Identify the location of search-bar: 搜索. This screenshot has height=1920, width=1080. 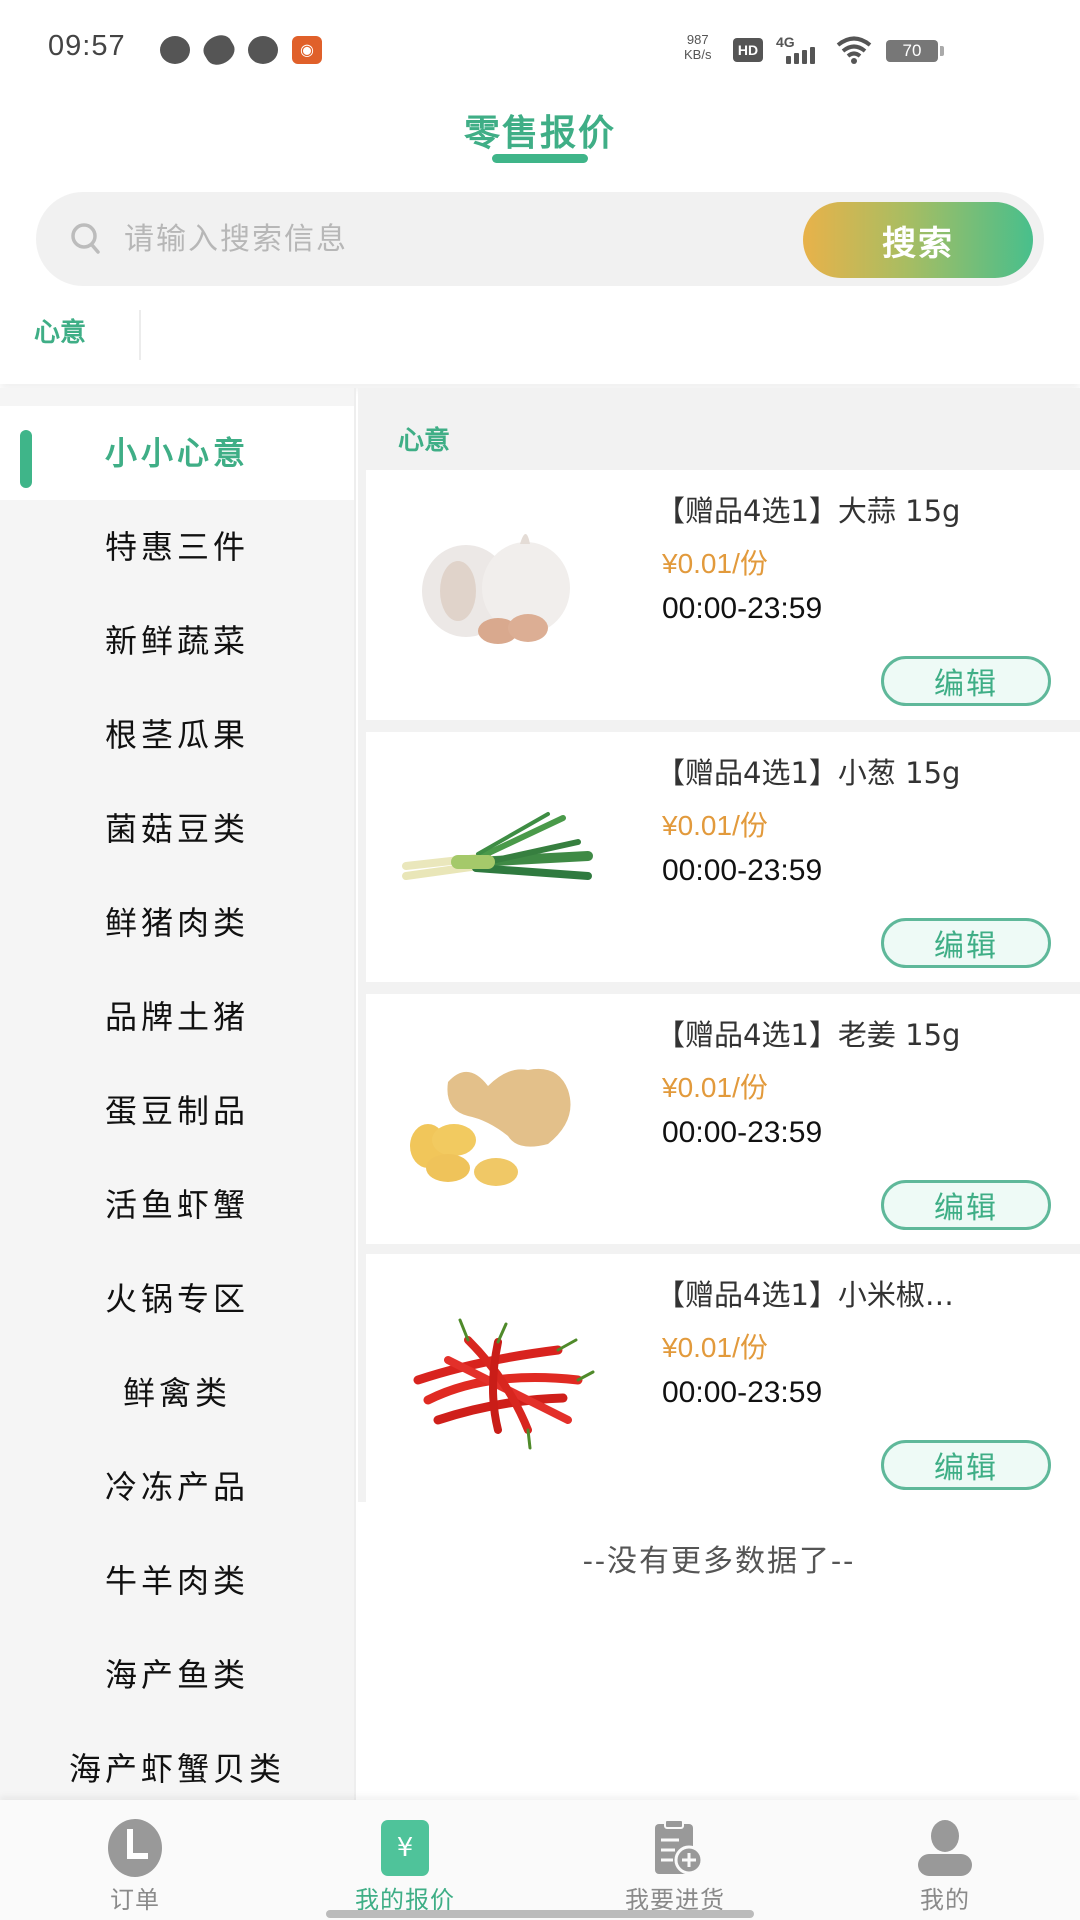
(540, 239).